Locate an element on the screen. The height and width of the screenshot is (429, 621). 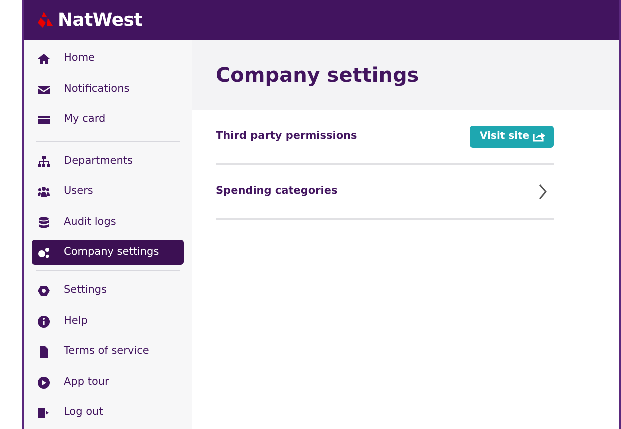
brand-name: NatWest is located at coordinates (100, 20).